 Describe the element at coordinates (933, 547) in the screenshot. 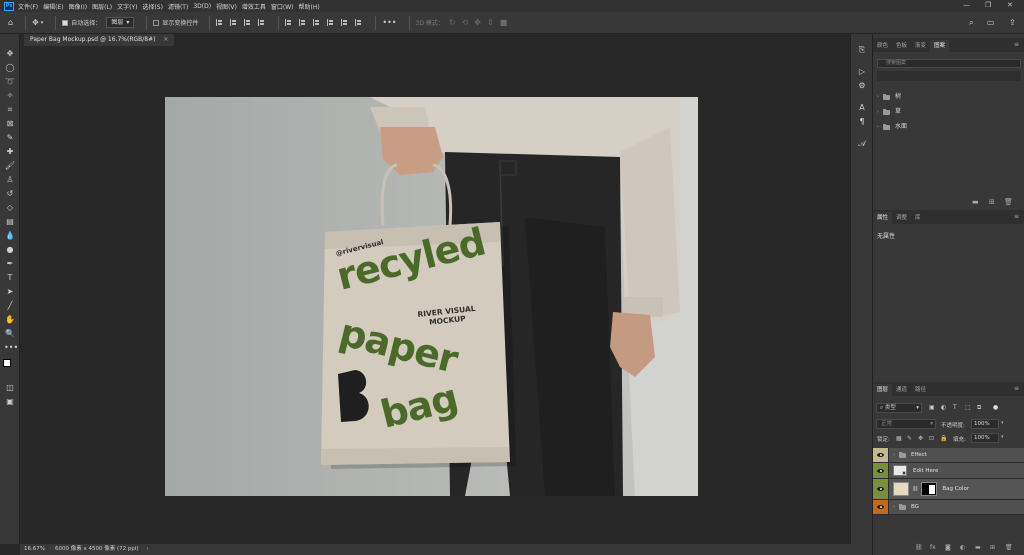

I see `layer-style-icon: fx` at that location.